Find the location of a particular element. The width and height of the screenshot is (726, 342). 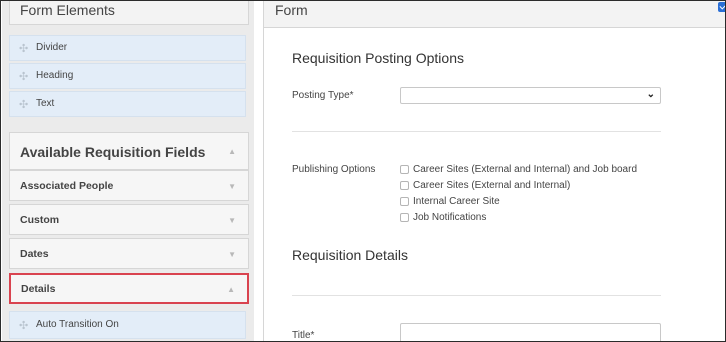

title-input is located at coordinates (530, 332).